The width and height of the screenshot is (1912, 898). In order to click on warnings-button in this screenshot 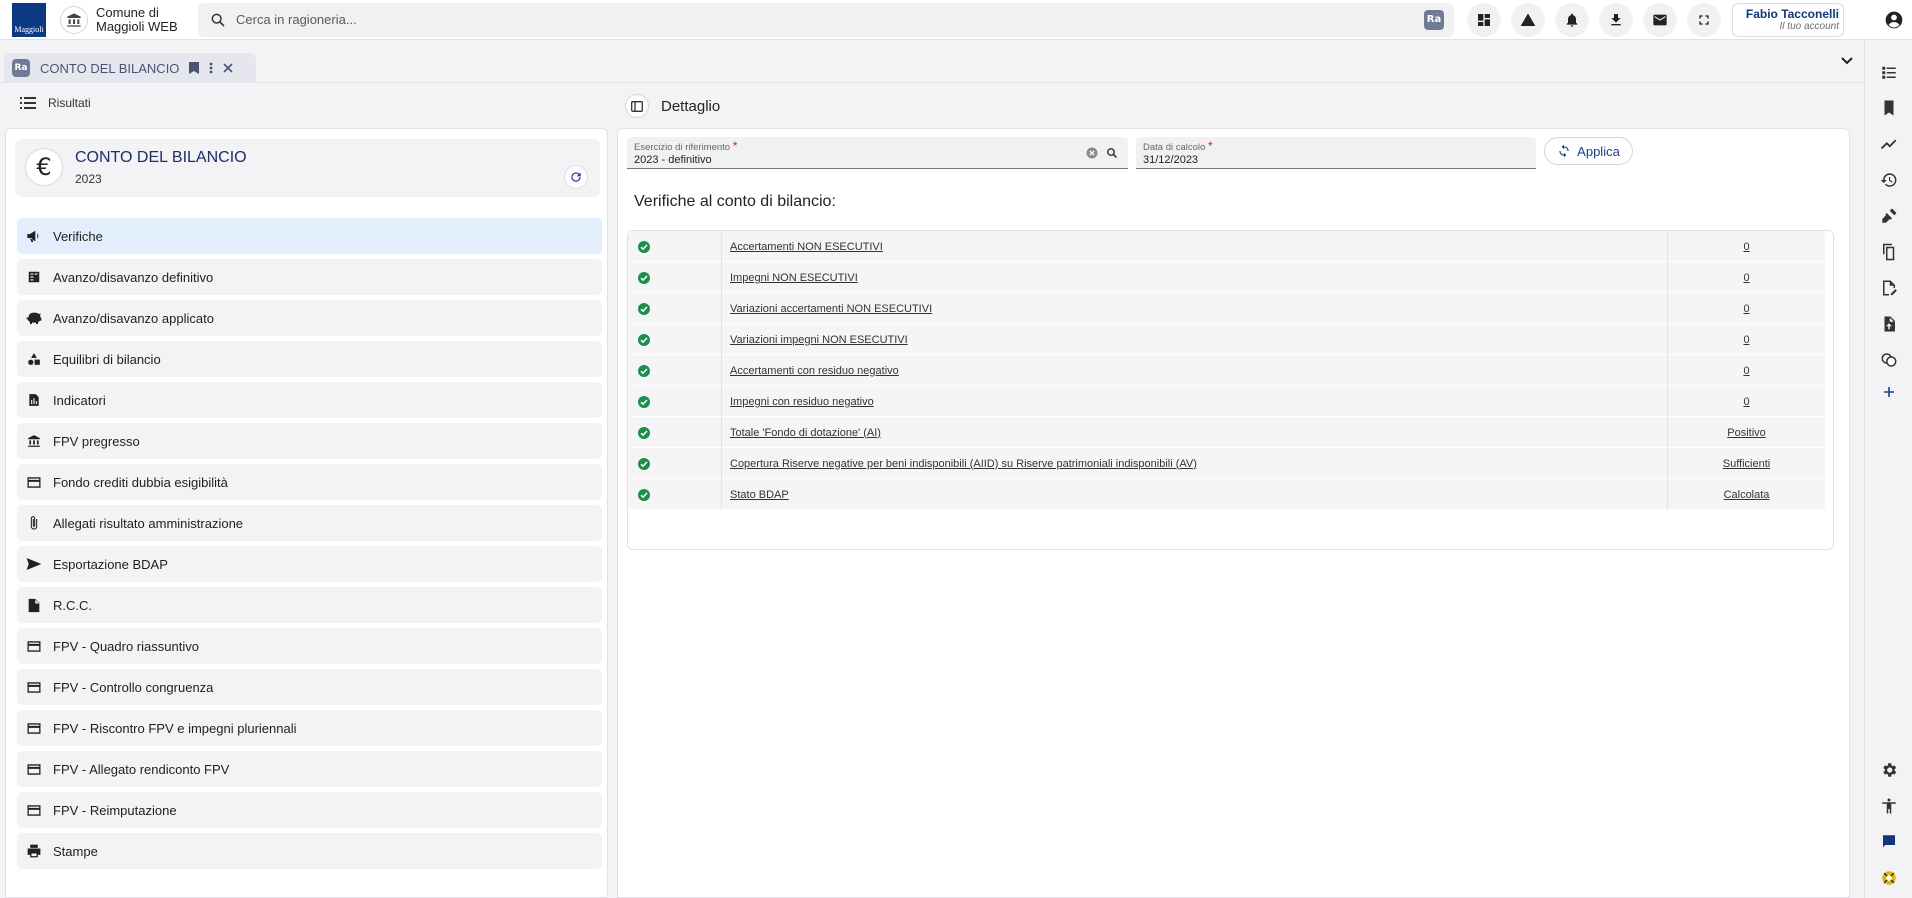, I will do `click(1528, 19)`.